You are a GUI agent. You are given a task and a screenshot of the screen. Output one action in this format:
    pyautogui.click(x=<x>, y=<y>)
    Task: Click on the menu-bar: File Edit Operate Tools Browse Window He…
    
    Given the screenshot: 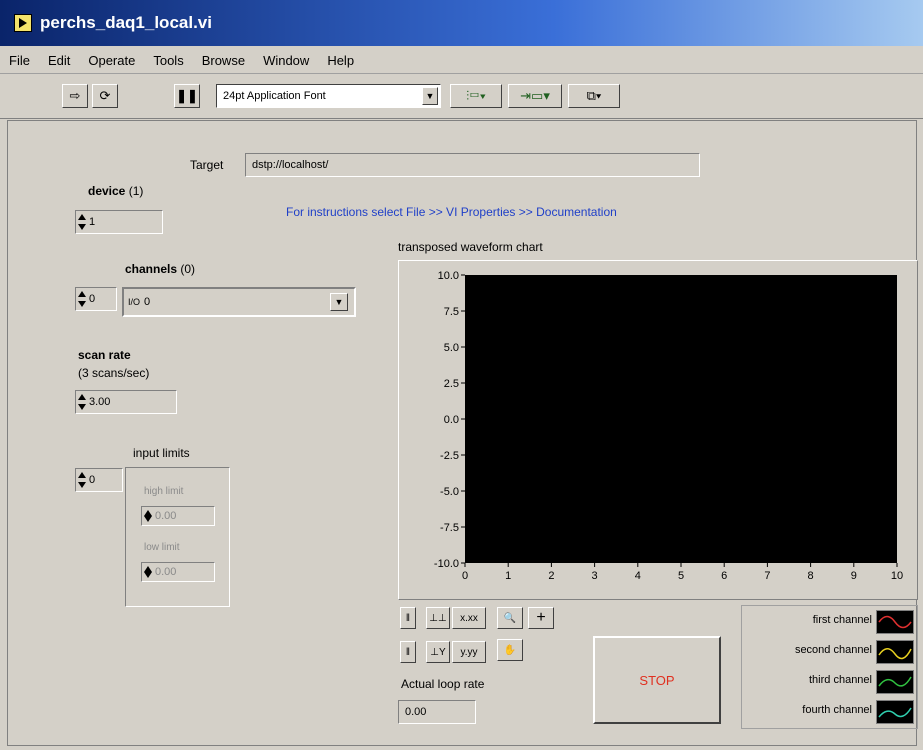 What is the action you would take?
    pyautogui.click(x=461, y=60)
    